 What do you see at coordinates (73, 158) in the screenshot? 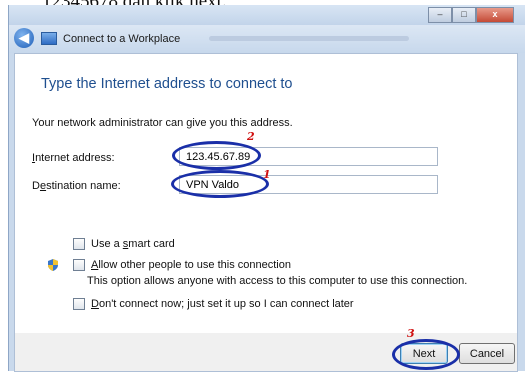
I see `internet-address-label: Internet address:` at bounding box center [73, 158].